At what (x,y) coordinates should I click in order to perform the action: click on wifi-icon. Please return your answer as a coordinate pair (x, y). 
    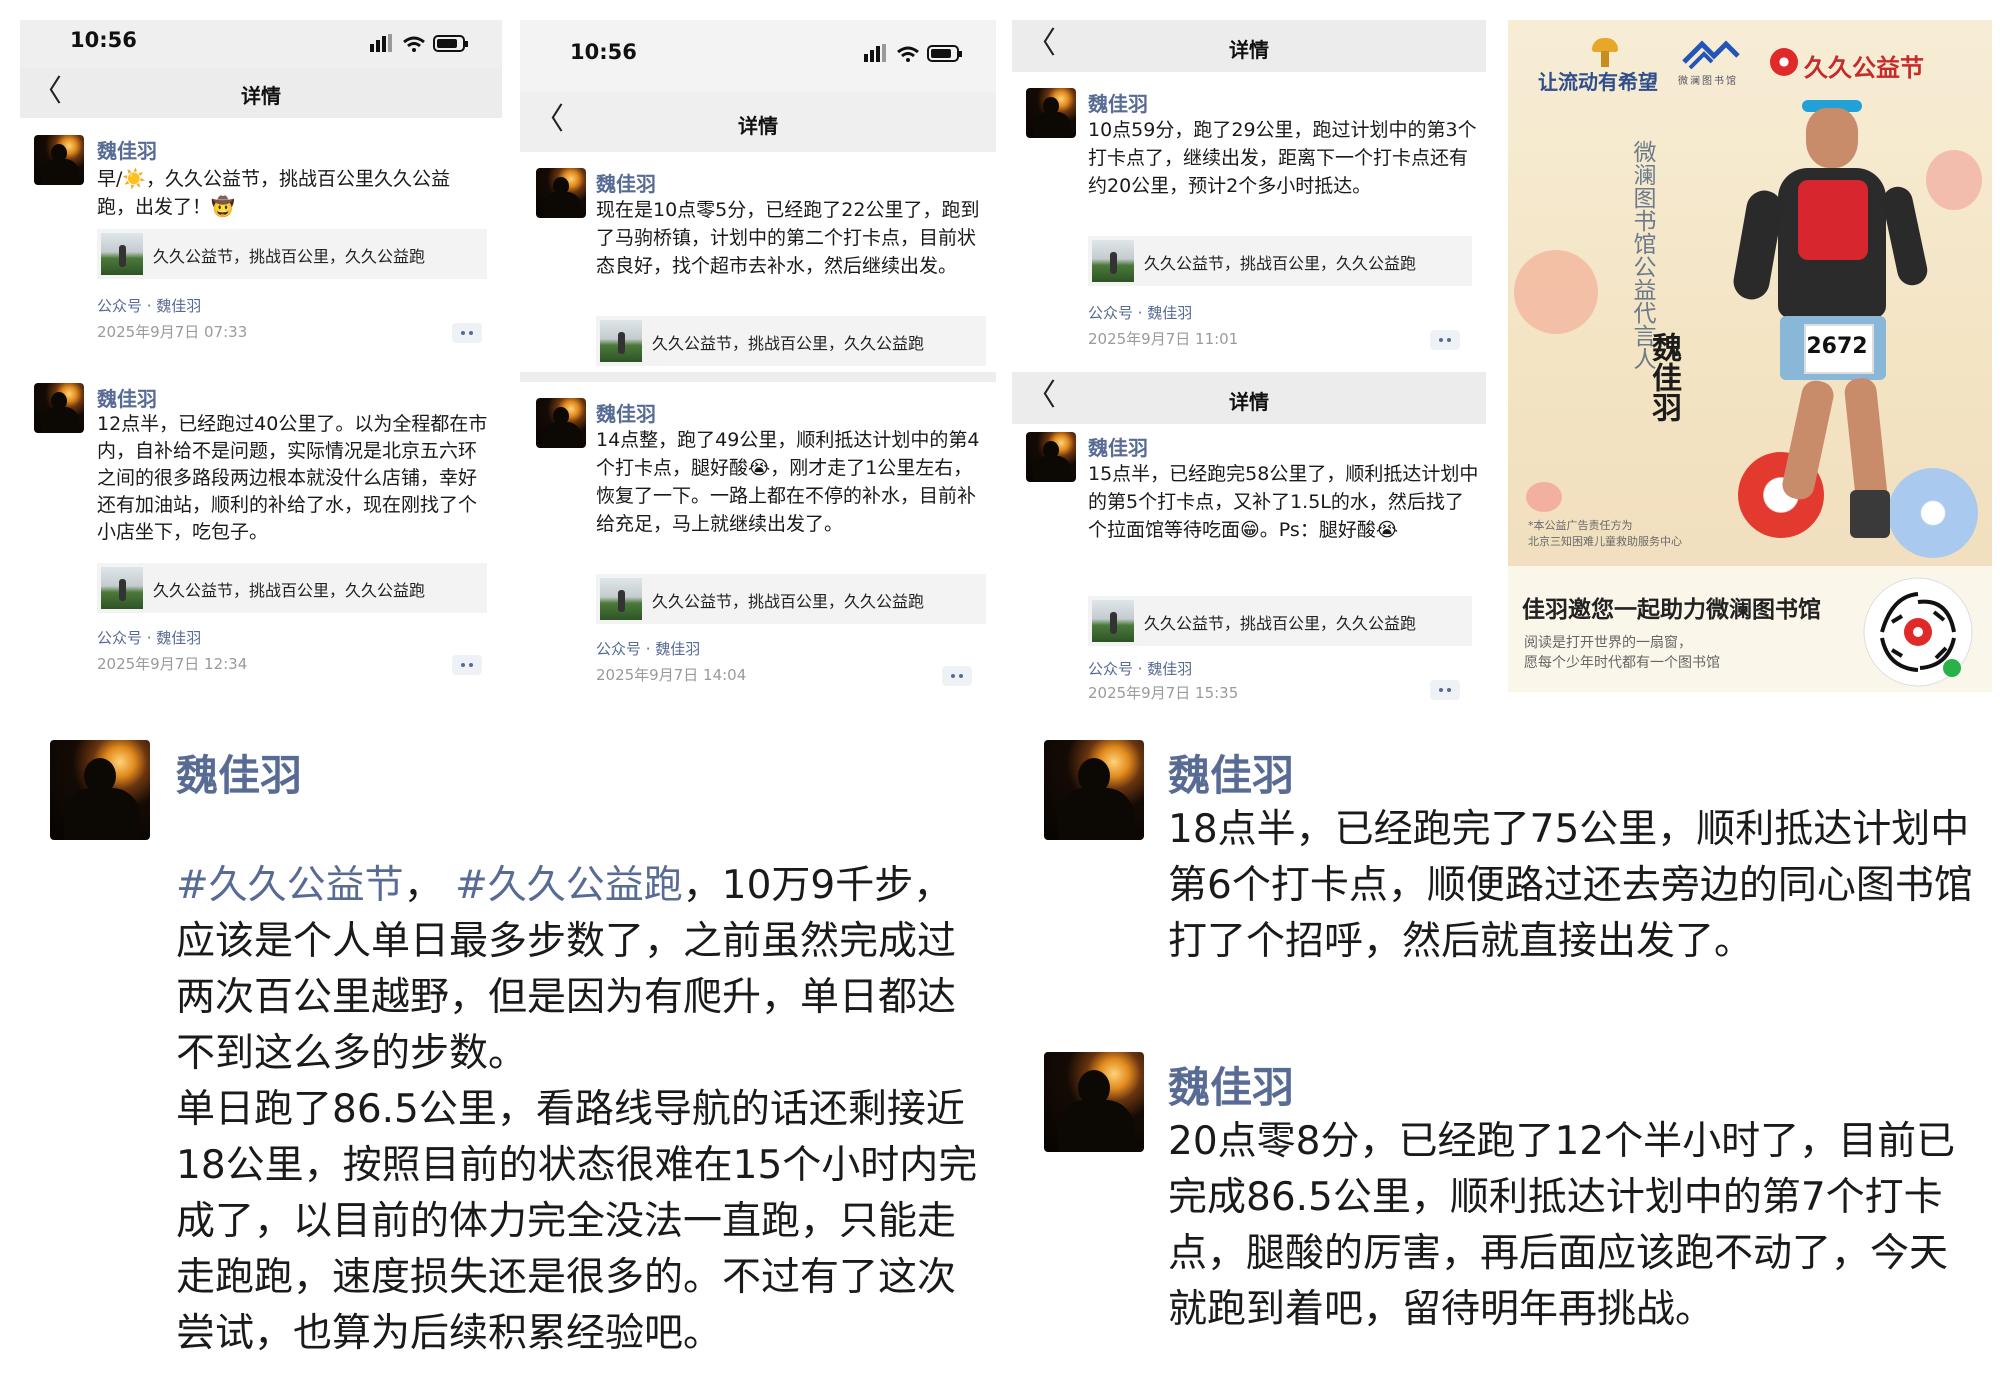
    Looking at the image, I should click on (908, 54).